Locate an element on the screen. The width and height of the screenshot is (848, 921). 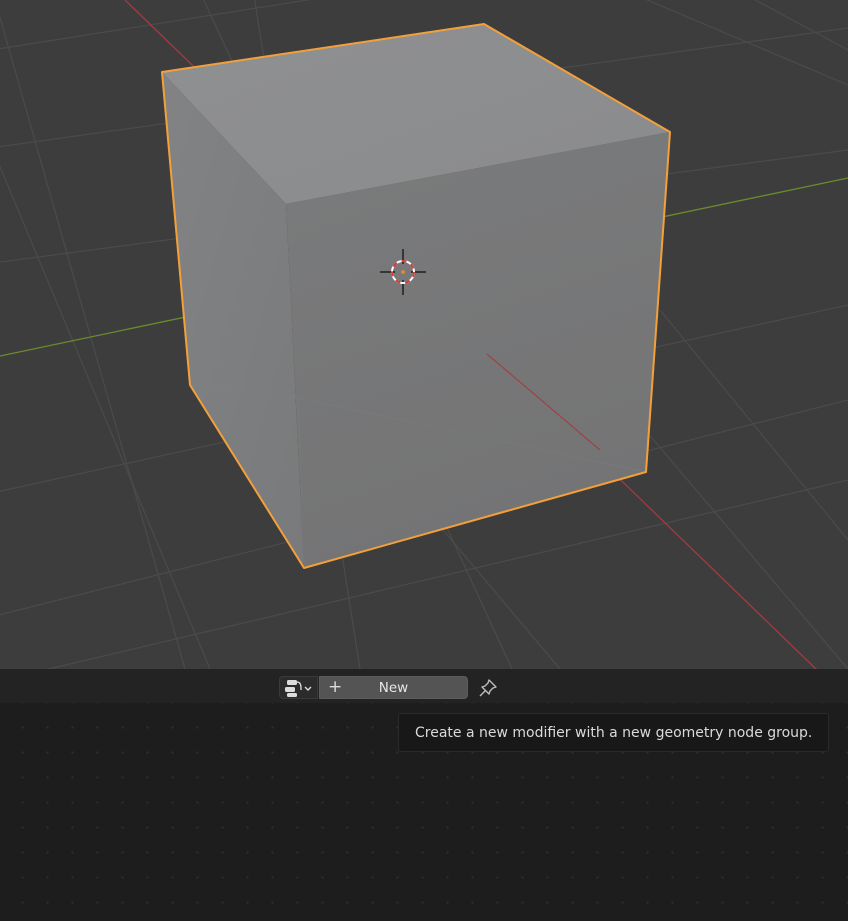
node-editor-header: + New is located at coordinates (424, 686).